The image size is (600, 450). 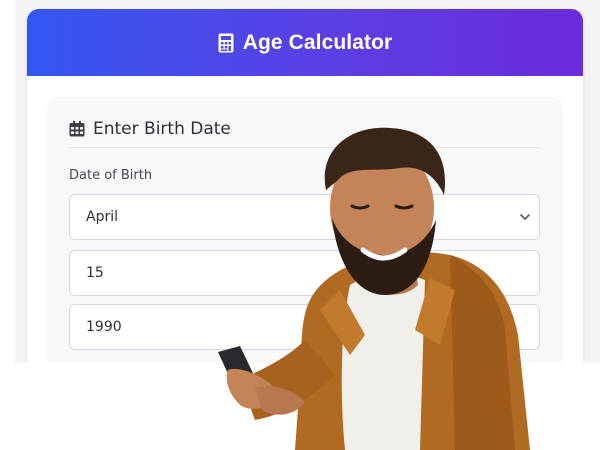 What do you see at coordinates (102, 217) in the screenshot?
I see `month-value: April` at bounding box center [102, 217].